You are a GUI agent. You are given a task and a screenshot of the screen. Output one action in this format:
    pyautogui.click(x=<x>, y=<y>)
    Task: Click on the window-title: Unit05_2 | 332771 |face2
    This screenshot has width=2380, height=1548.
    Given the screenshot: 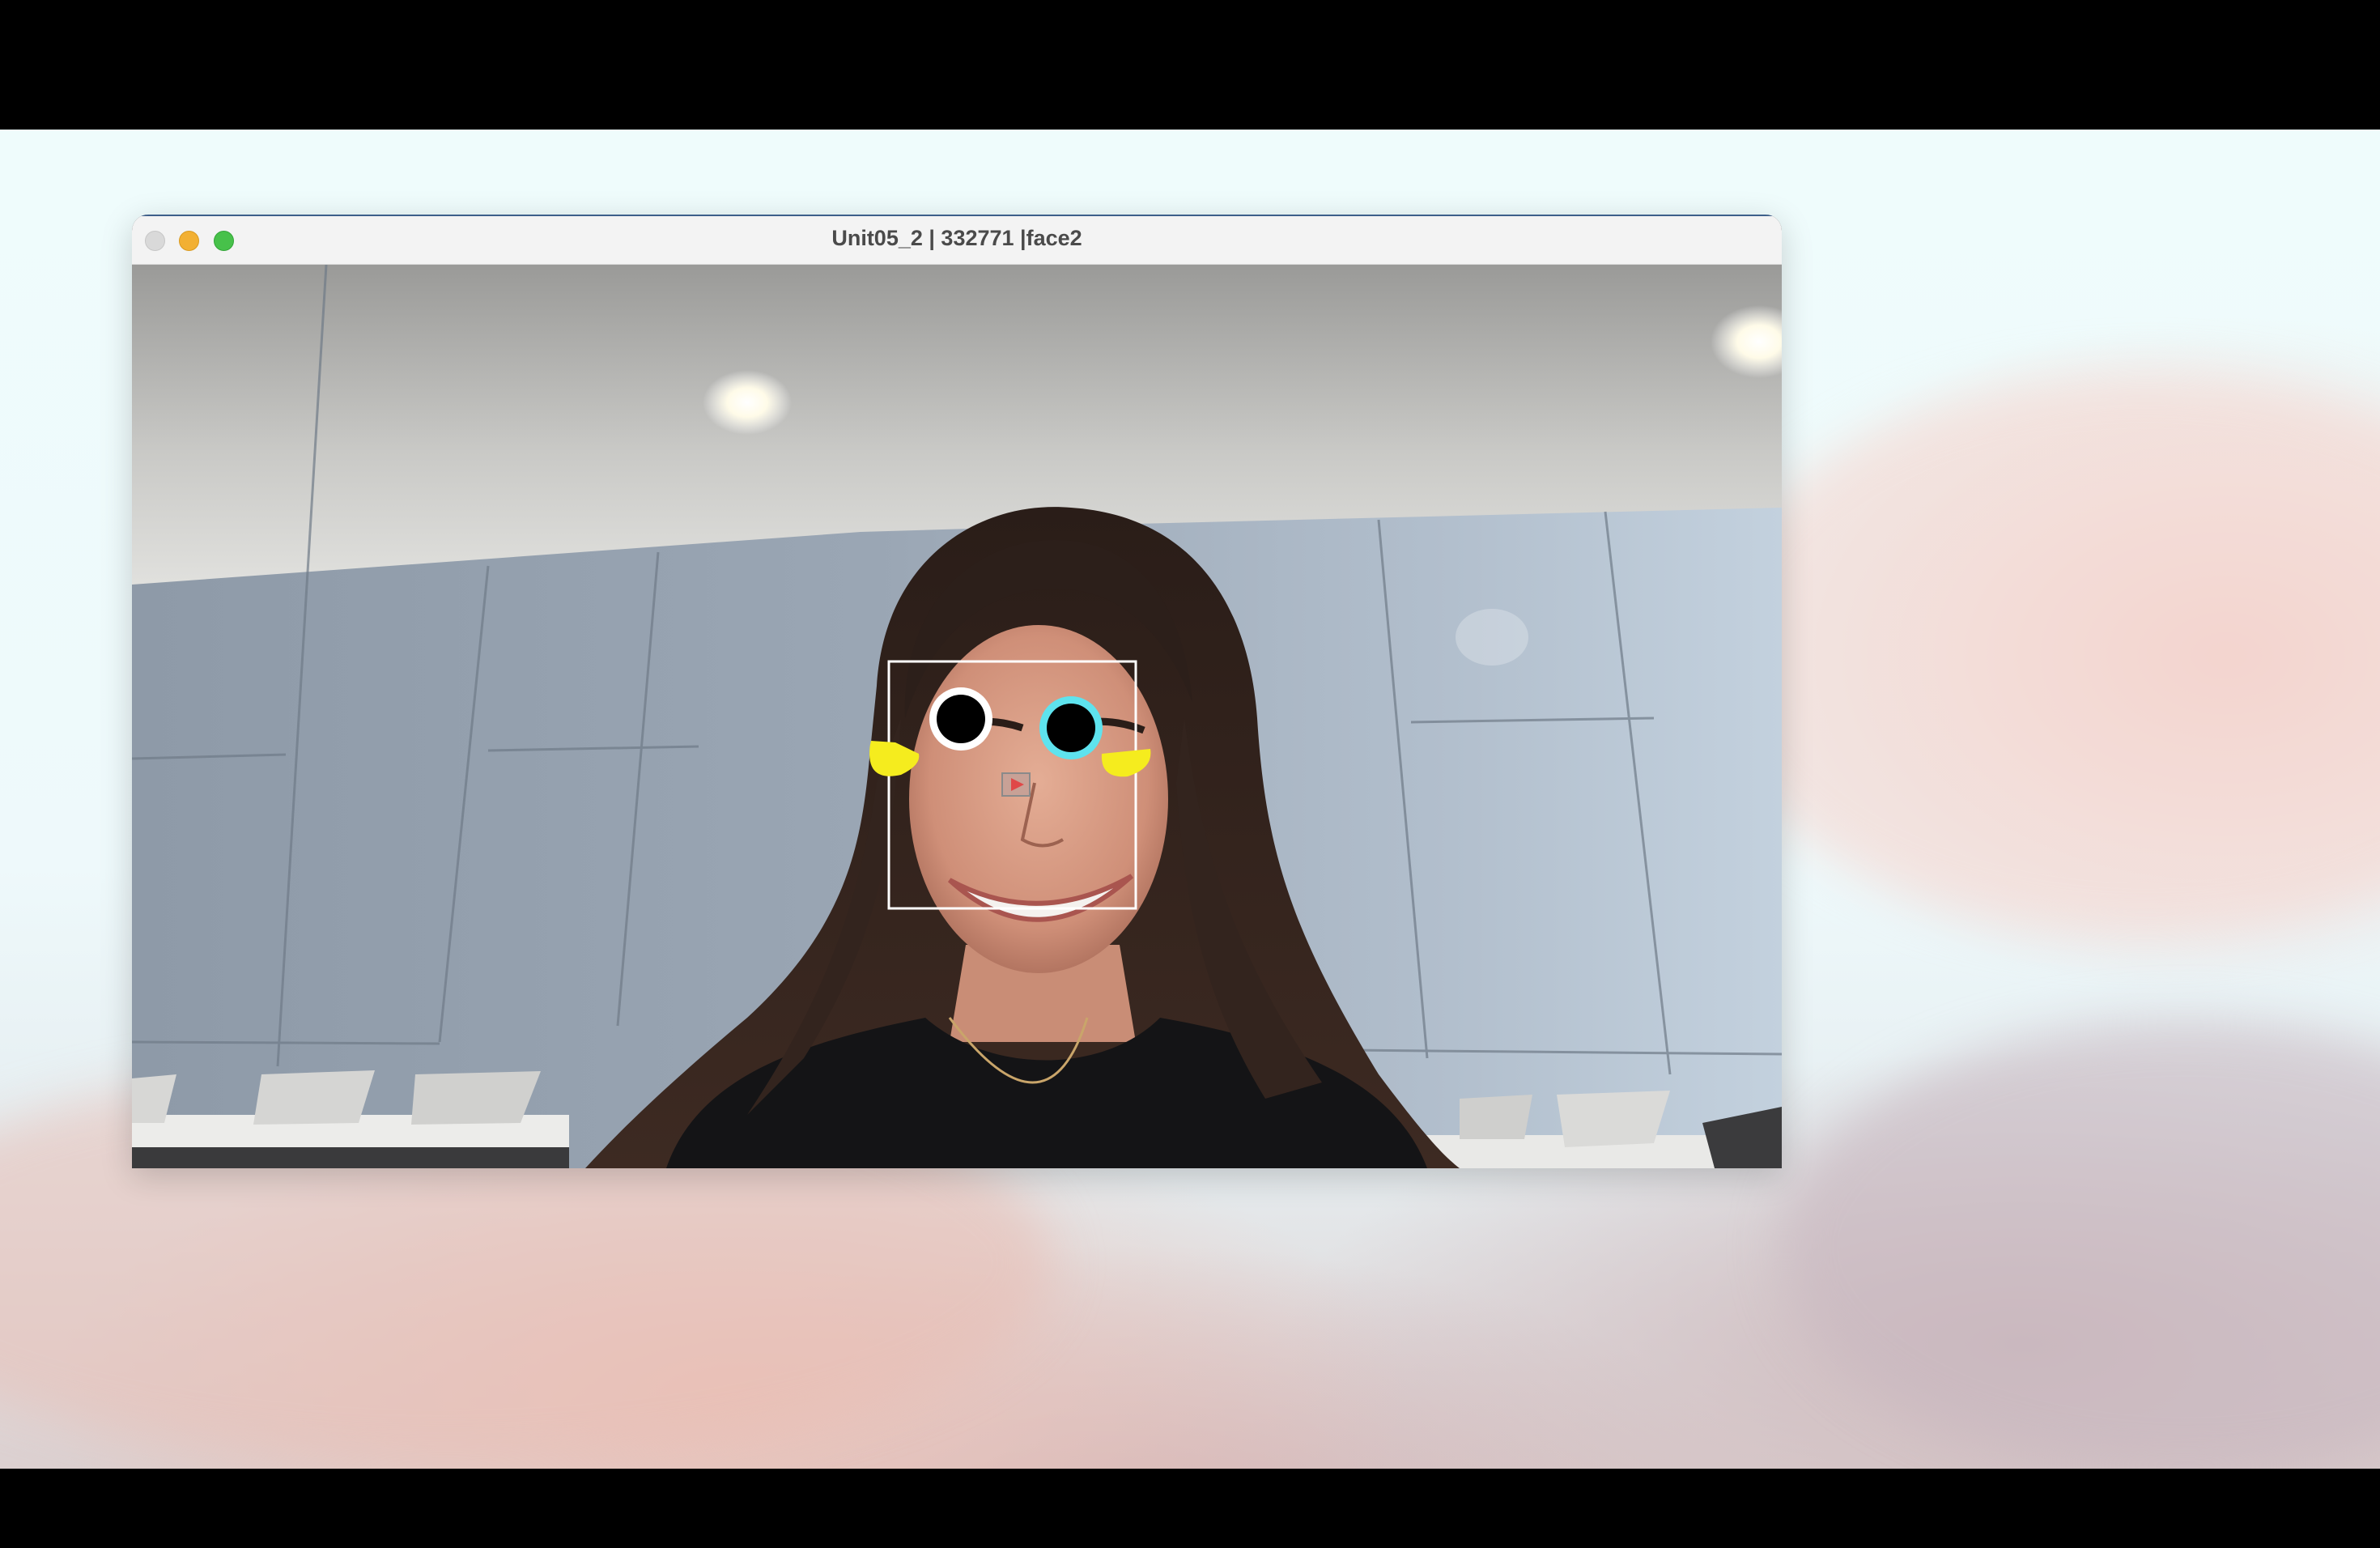 What is the action you would take?
    pyautogui.click(x=956, y=238)
    